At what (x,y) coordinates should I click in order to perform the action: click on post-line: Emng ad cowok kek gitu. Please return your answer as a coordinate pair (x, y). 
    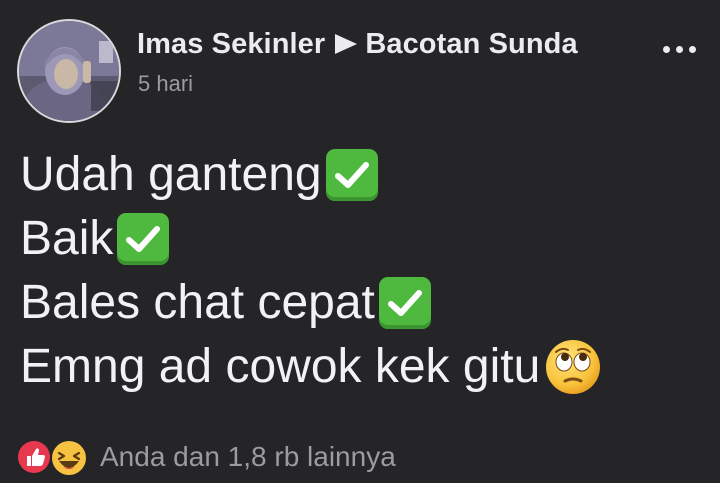
    Looking at the image, I should click on (311, 367).